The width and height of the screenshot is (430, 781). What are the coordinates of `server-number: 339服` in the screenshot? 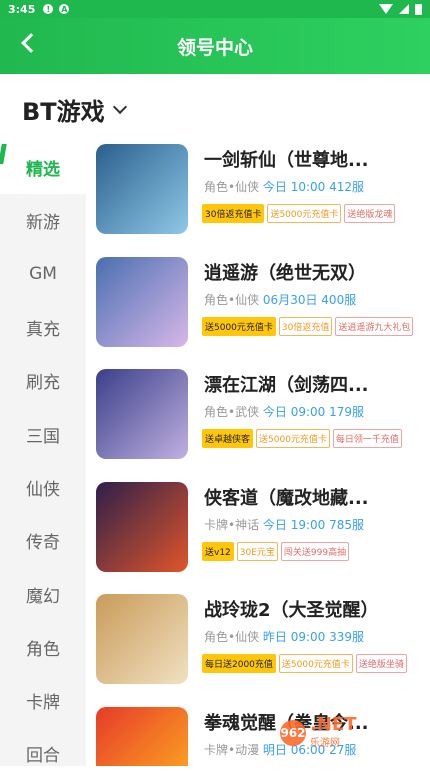 It's located at (347, 637).